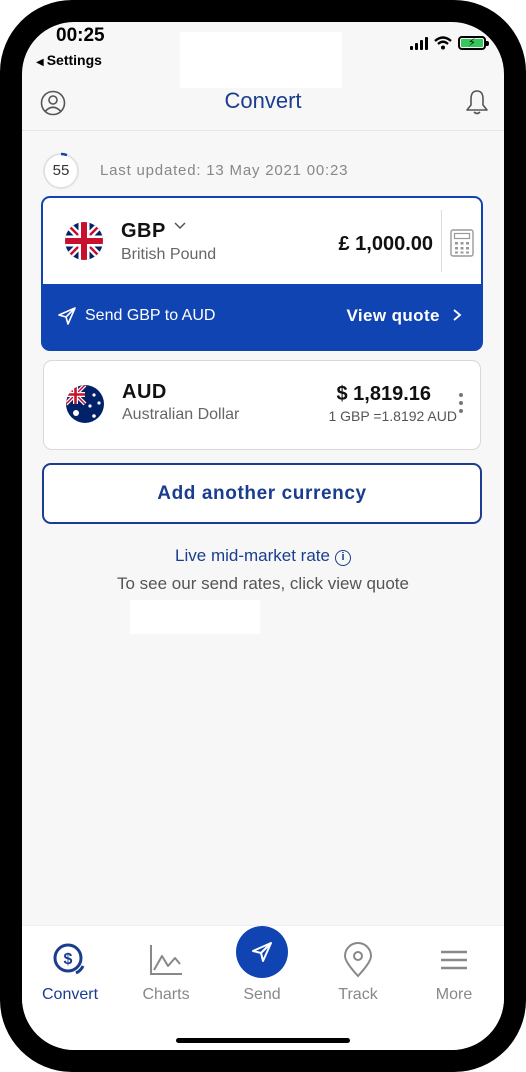 The width and height of the screenshot is (526, 1072). What do you see at coordinates (85, 404) in the screenshot?
I see `australia-flag-icon` at bounding box center [85, 404].